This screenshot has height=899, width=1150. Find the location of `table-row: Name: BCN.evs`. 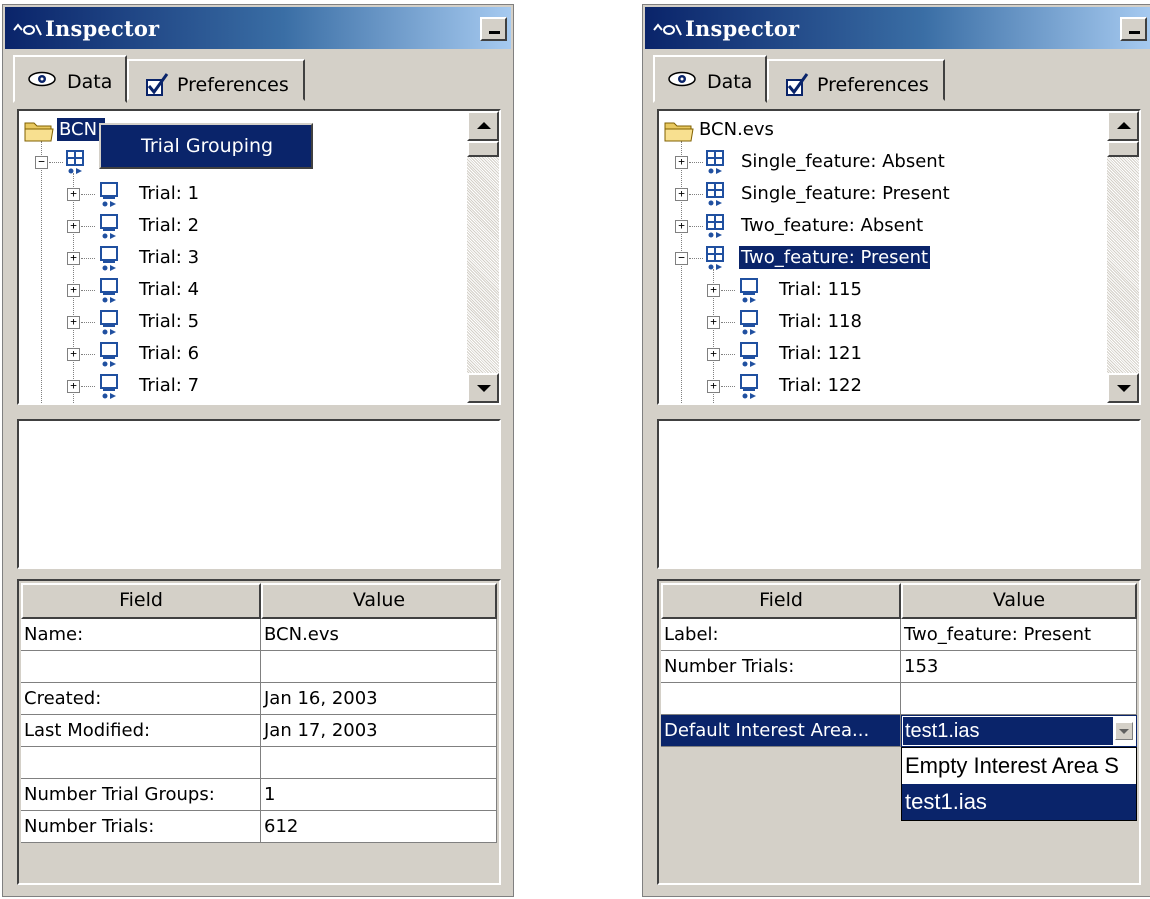

table-row: Name: BCN.evs is located at coordinates (259, 635).